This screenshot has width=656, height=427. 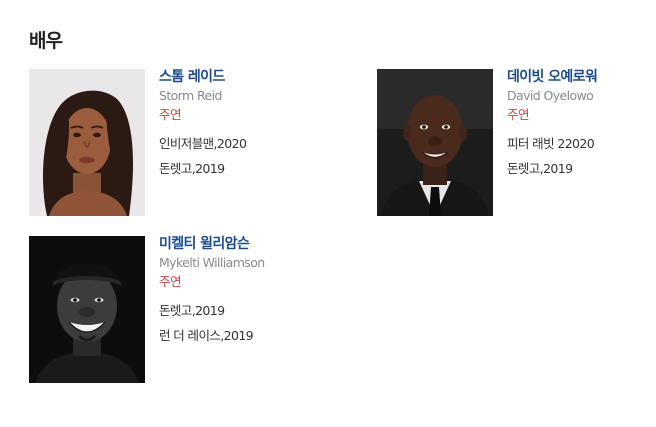 What do you see at coordinates (581, 77) in the screenshot?
I see `actor-name-link: 데이빗 오예로워` at bounding box center [581, 77].